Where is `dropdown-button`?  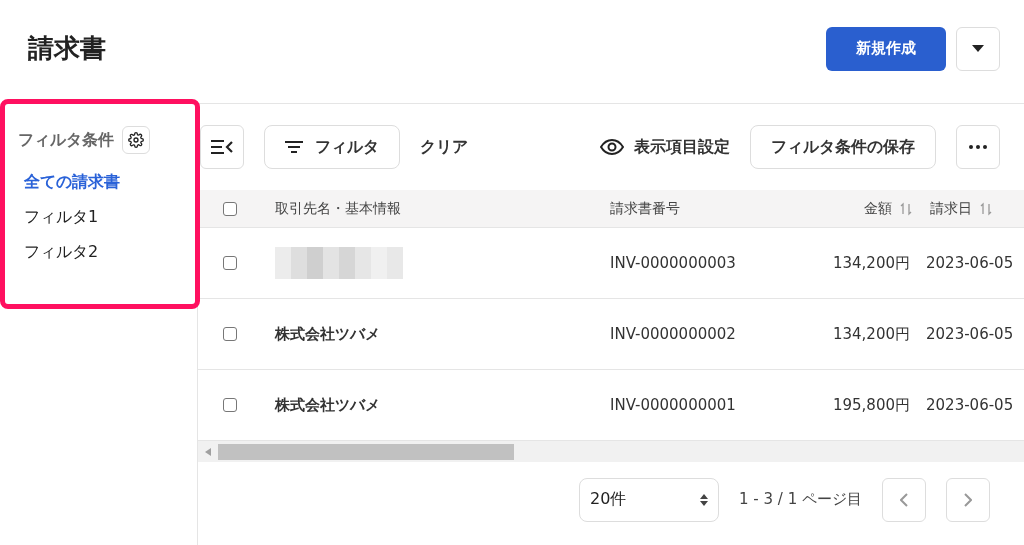 dropdown-button is located at coordinates (978, 48).